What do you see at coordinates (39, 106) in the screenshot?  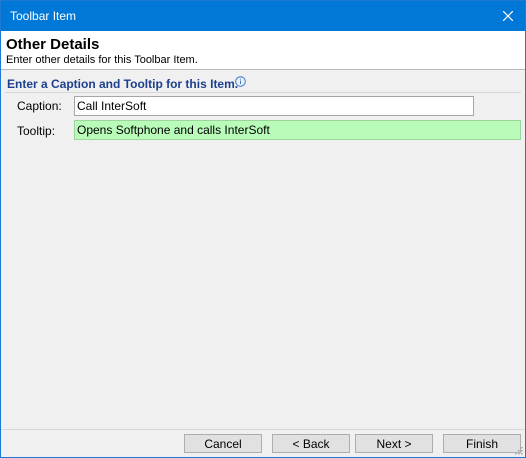 I see `caption-label: Caption:` at bounding box center [39, 106].